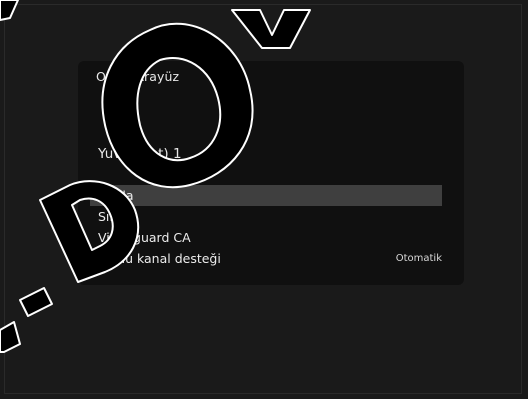  What do you see at coordinates (138, 76) in the screenshot?
I see `panel-title: Ortak Arayüz` at bounding box center [138, 76].